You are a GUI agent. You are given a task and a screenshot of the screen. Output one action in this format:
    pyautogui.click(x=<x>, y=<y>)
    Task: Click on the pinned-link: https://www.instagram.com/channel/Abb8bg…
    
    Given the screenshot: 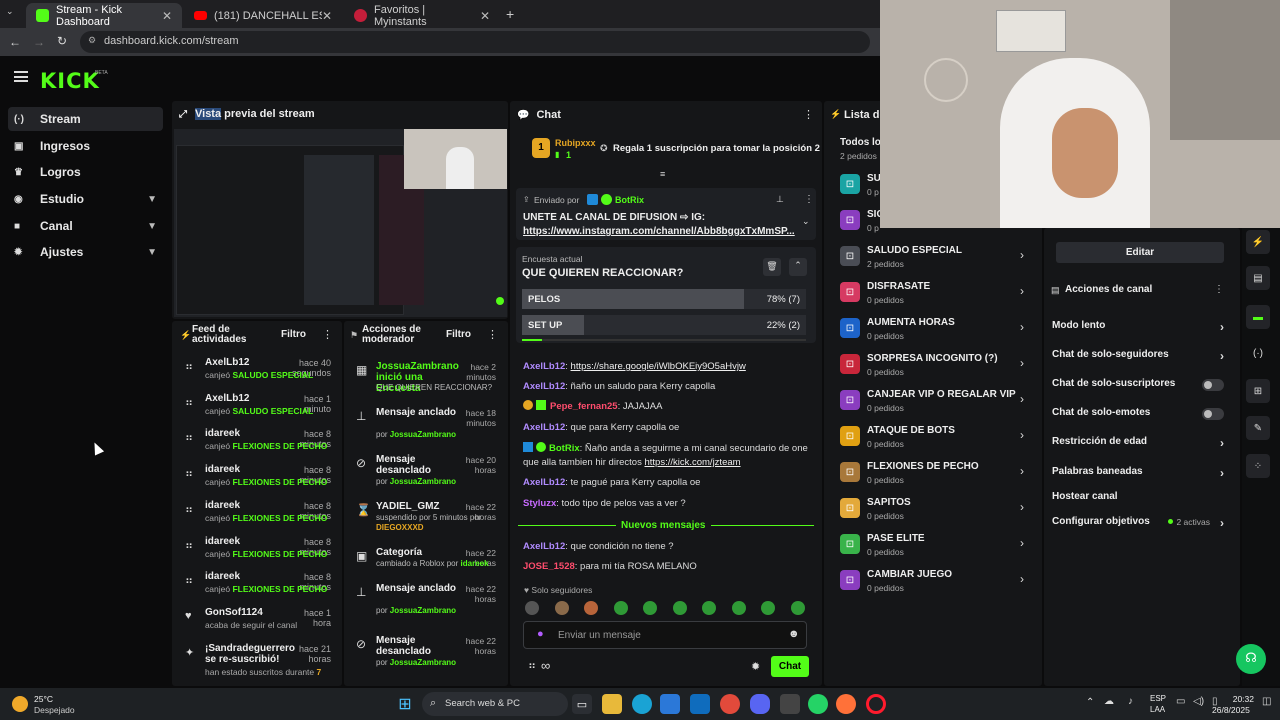 What is the action you would take?
    pyautogui.click(x=659, y=231)
    